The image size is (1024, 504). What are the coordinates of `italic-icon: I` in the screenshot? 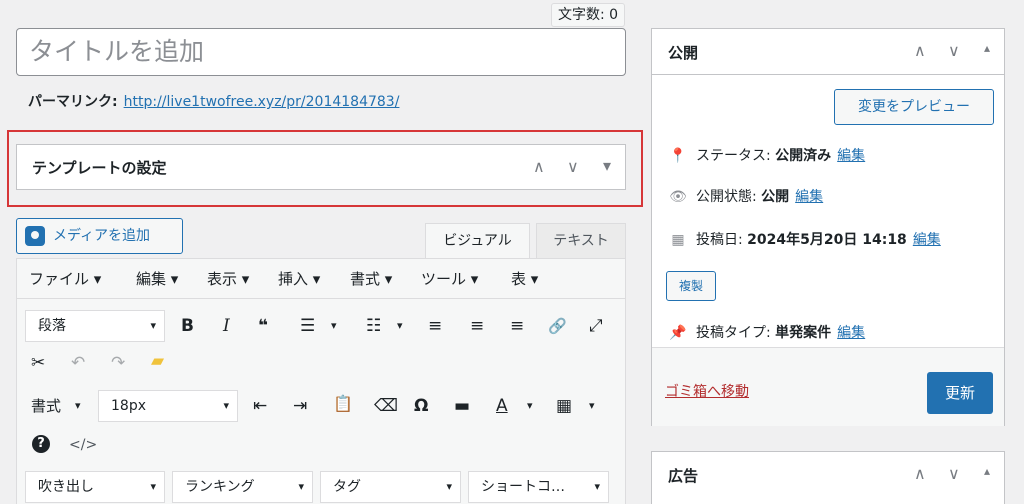 It's located at (226, 326).